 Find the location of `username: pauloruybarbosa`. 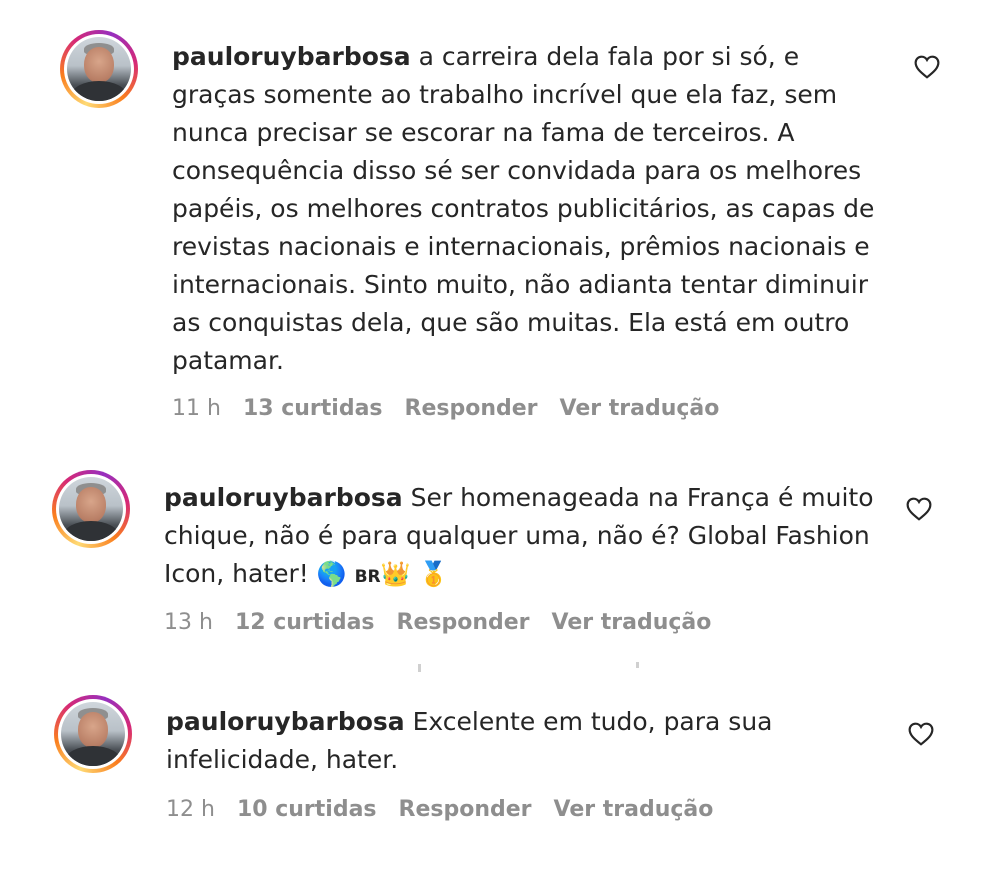

username: pauloruybarbosa is located at coordinates (285, 721).